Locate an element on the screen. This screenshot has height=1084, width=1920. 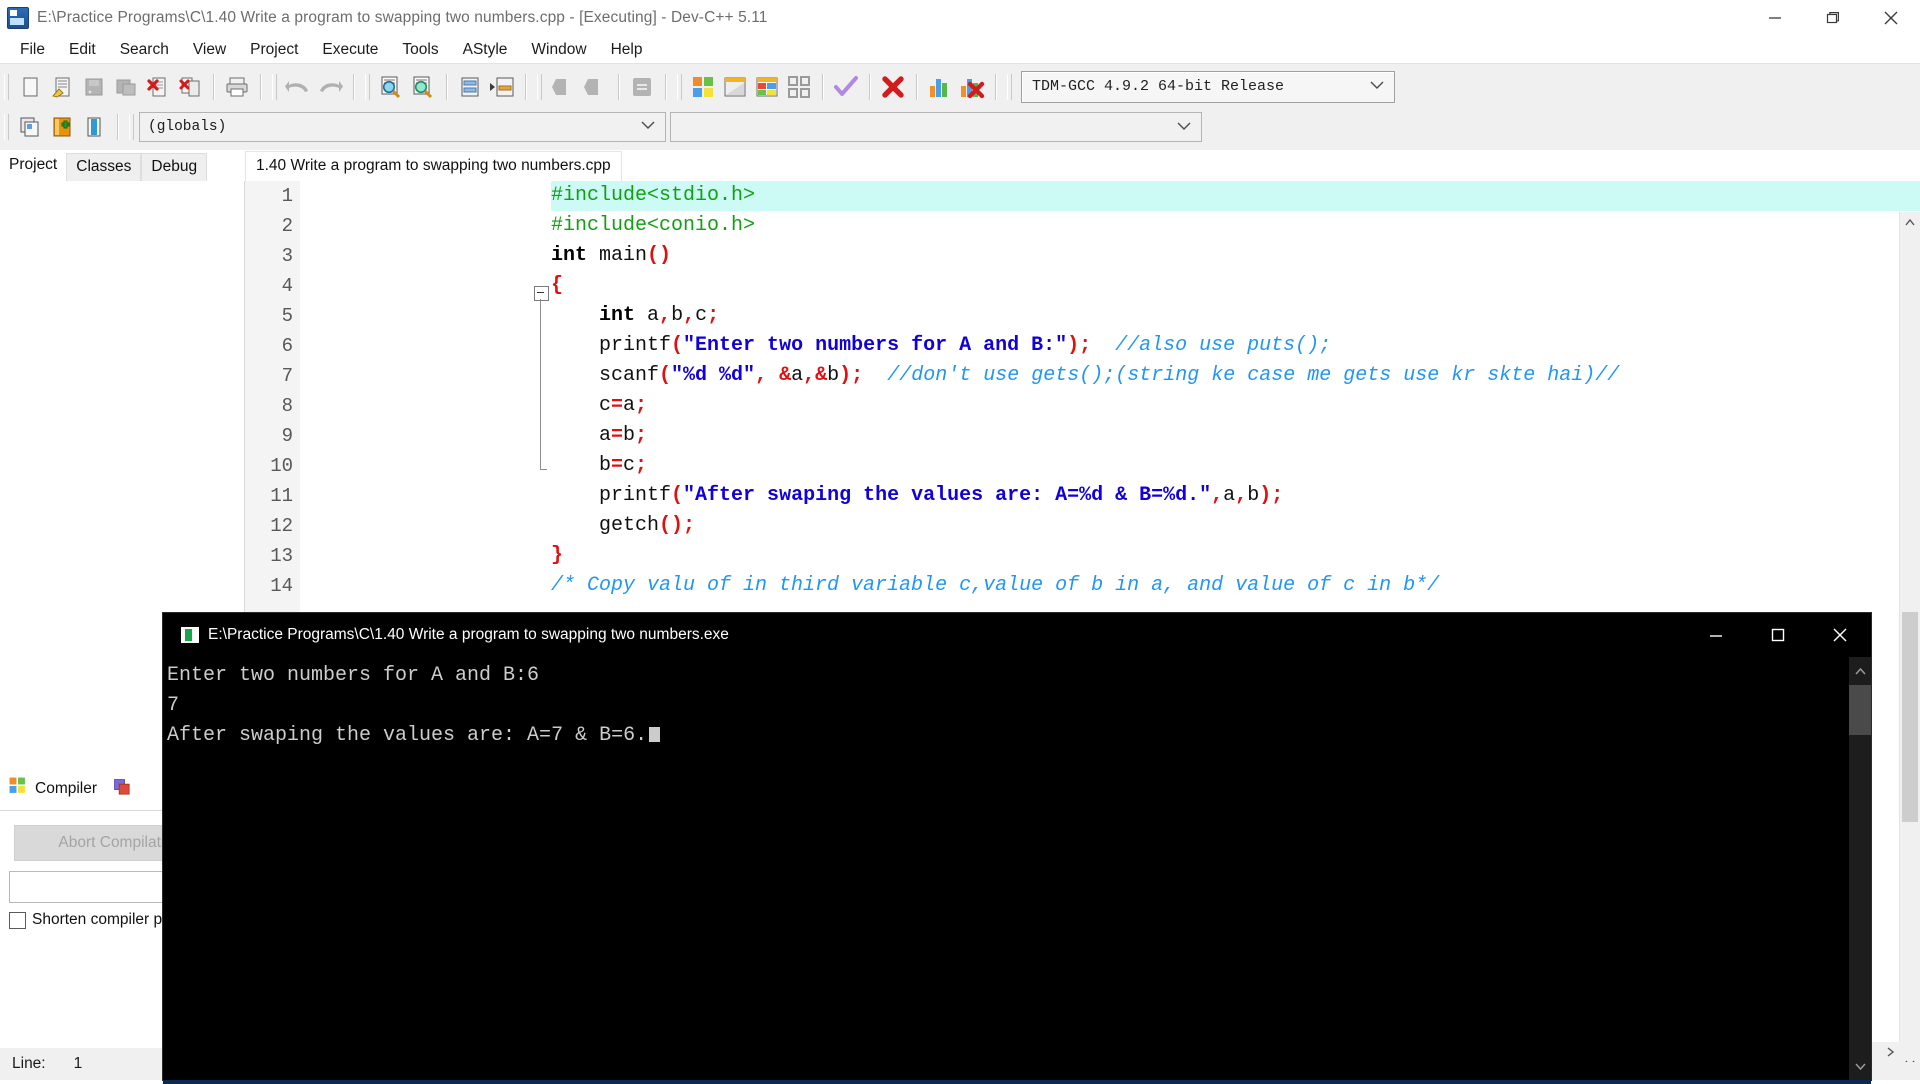
member-combo is located at coordinates (936, 127).